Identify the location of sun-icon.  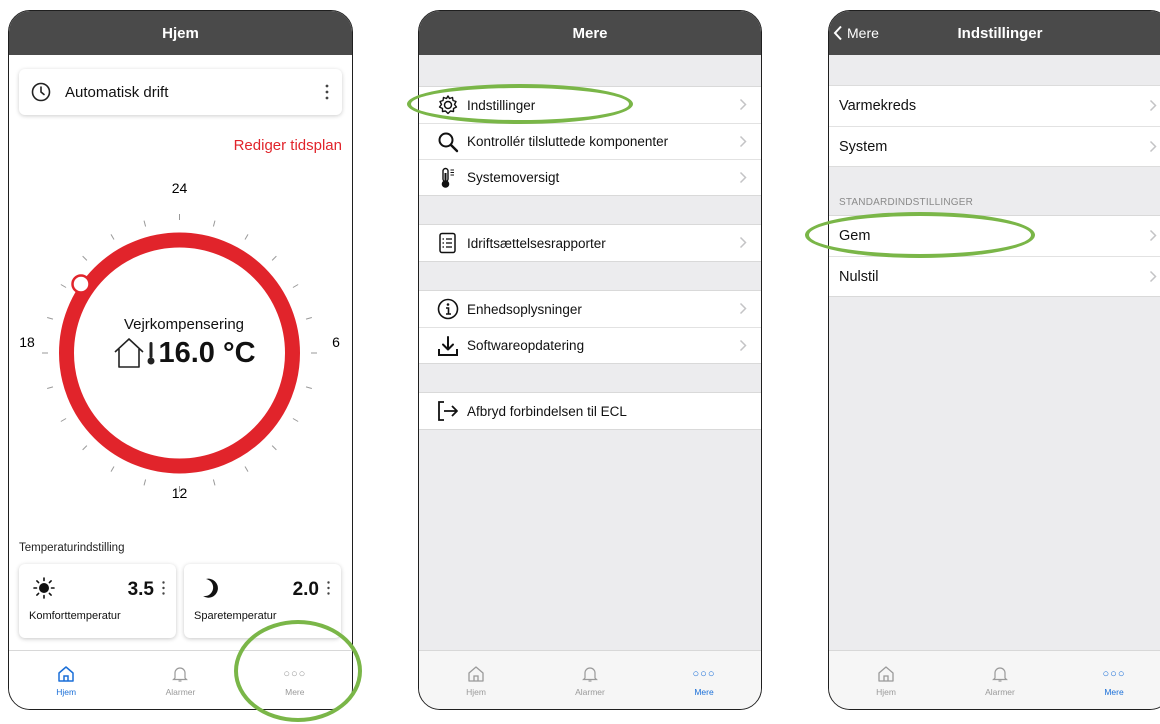
(44, 588).